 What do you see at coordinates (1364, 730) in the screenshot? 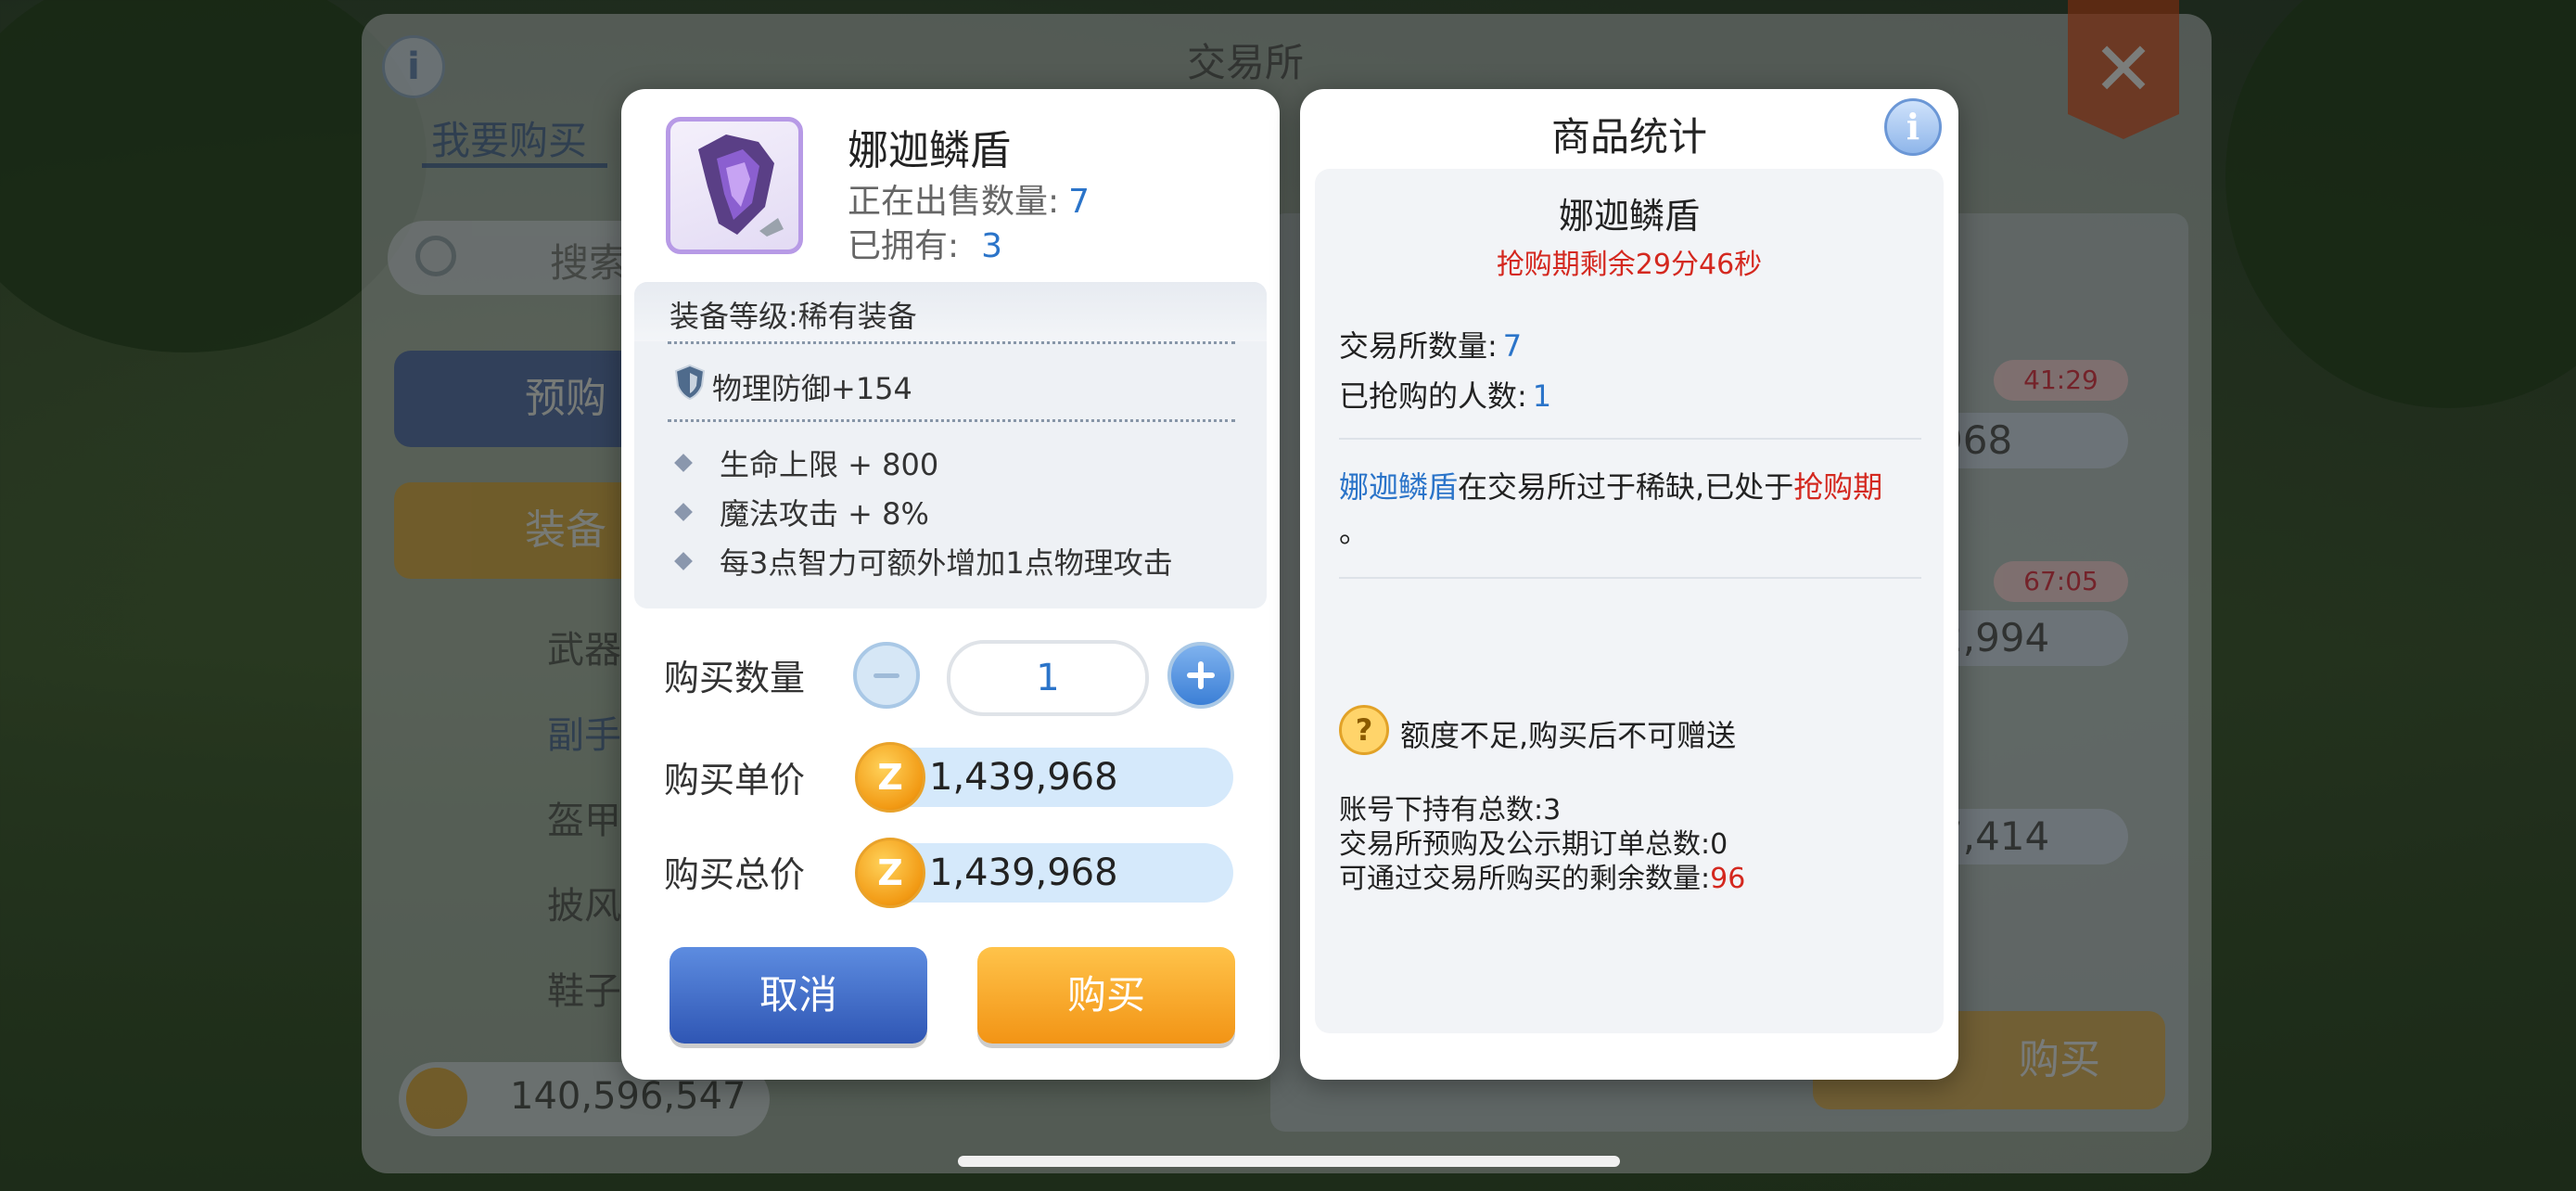
I see `question-icon: ?` at bounding box center [1364, 730].